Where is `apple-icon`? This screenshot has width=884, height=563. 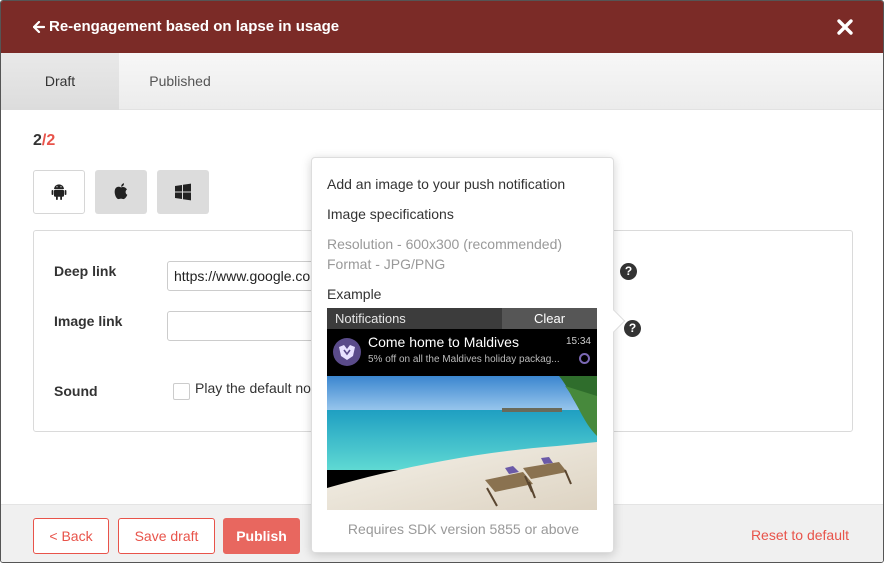
apple-icon is located at coordinates (121, 191).